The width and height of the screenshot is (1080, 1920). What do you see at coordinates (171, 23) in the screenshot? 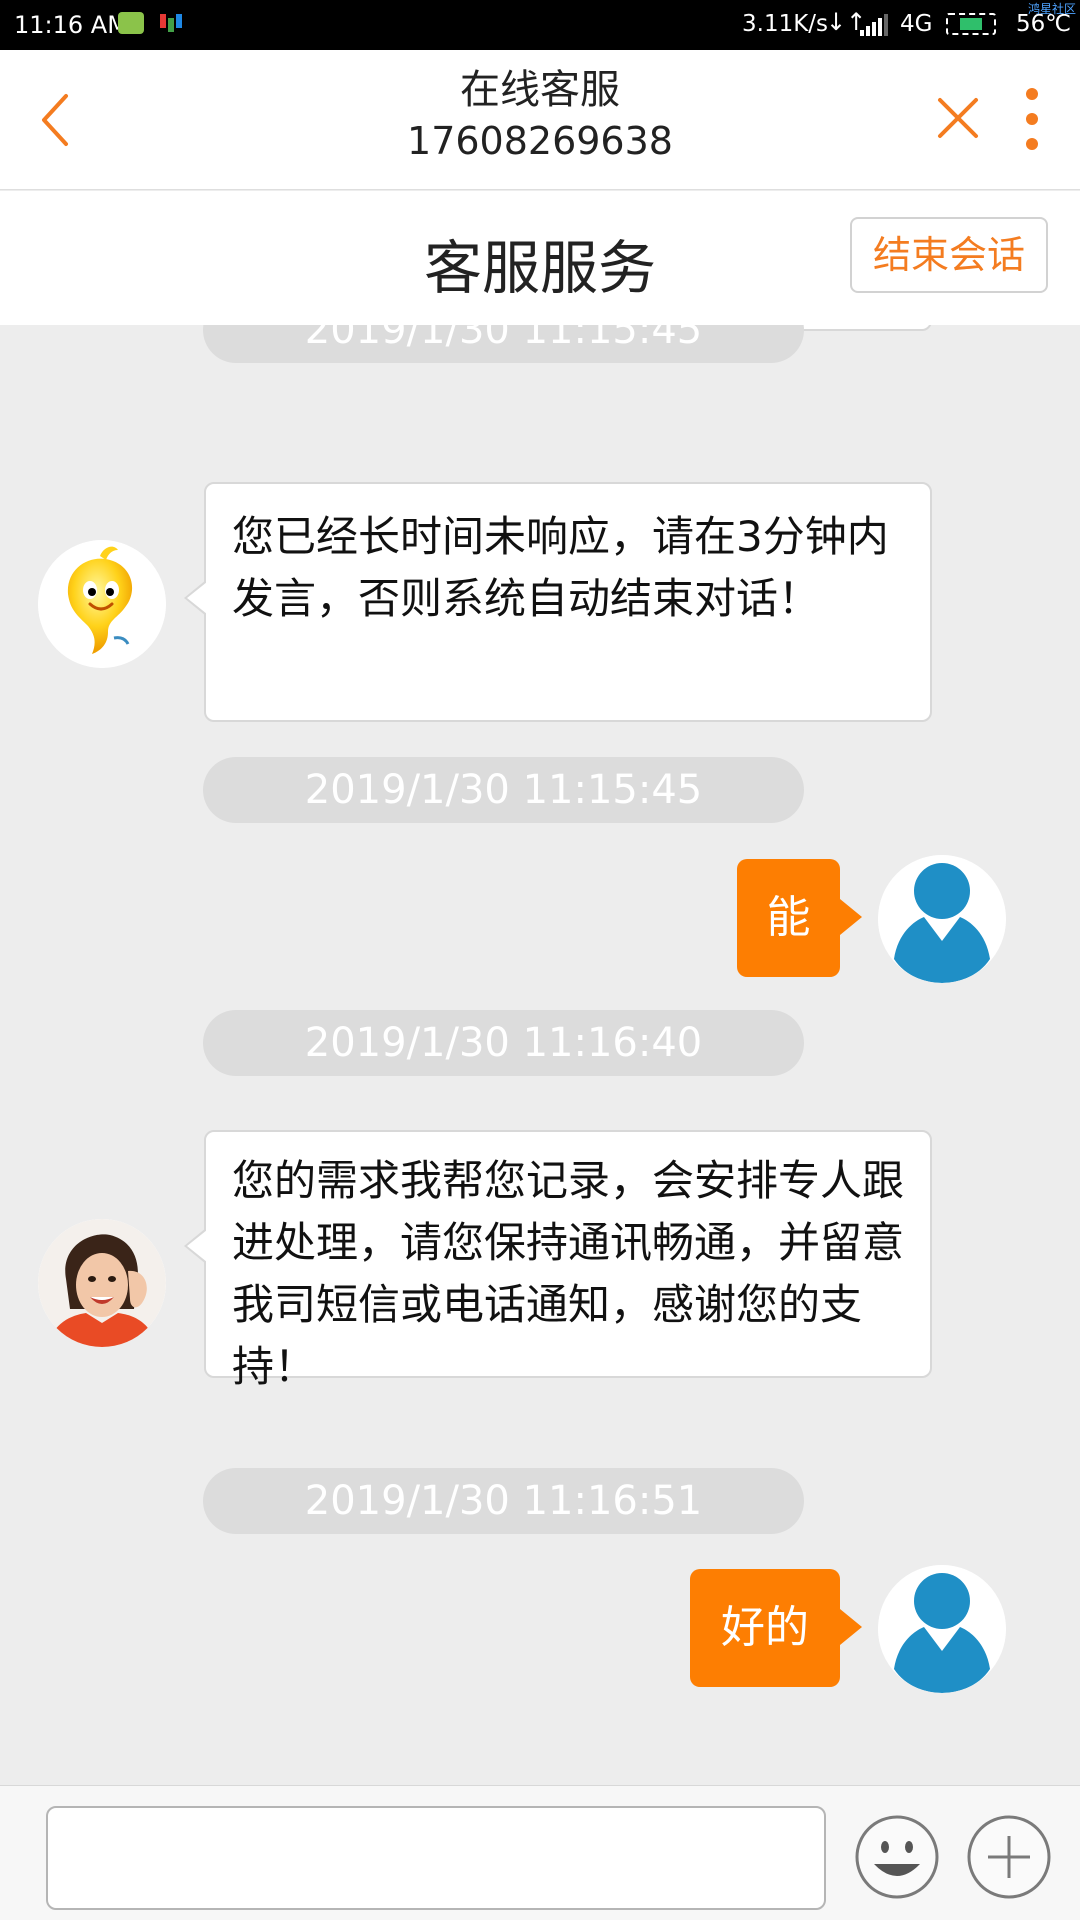
I see `download-app-icon` at bounding box center [171, 23].